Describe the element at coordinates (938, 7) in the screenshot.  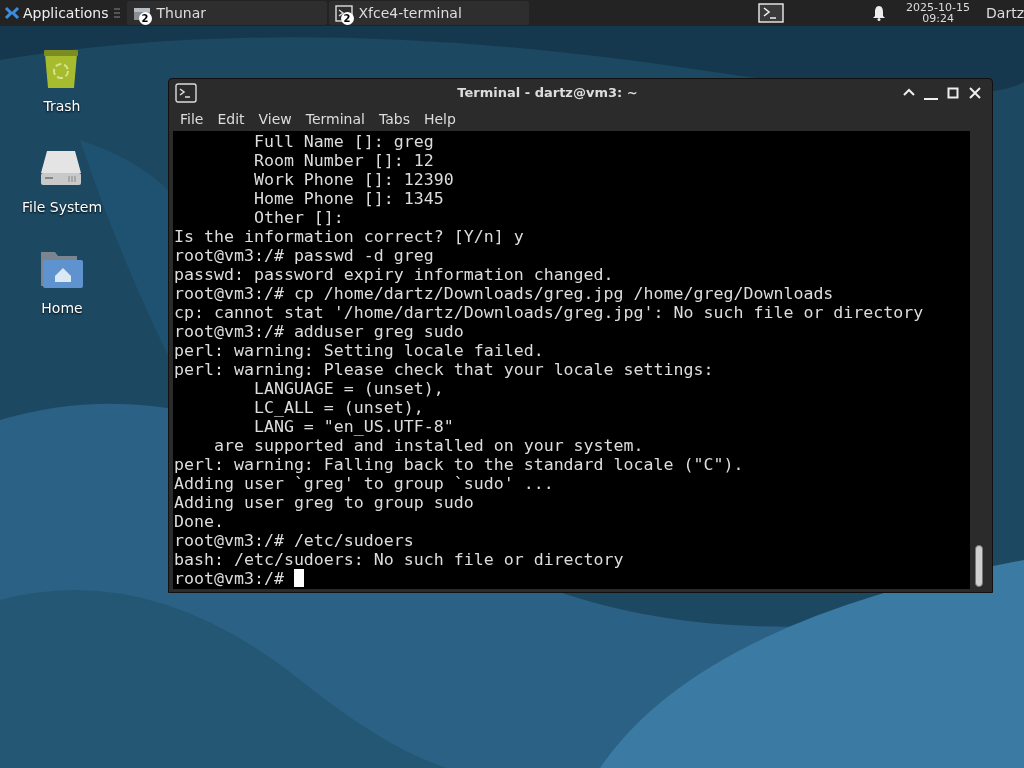
I see `clock-date: 2025-10-15` at that location.